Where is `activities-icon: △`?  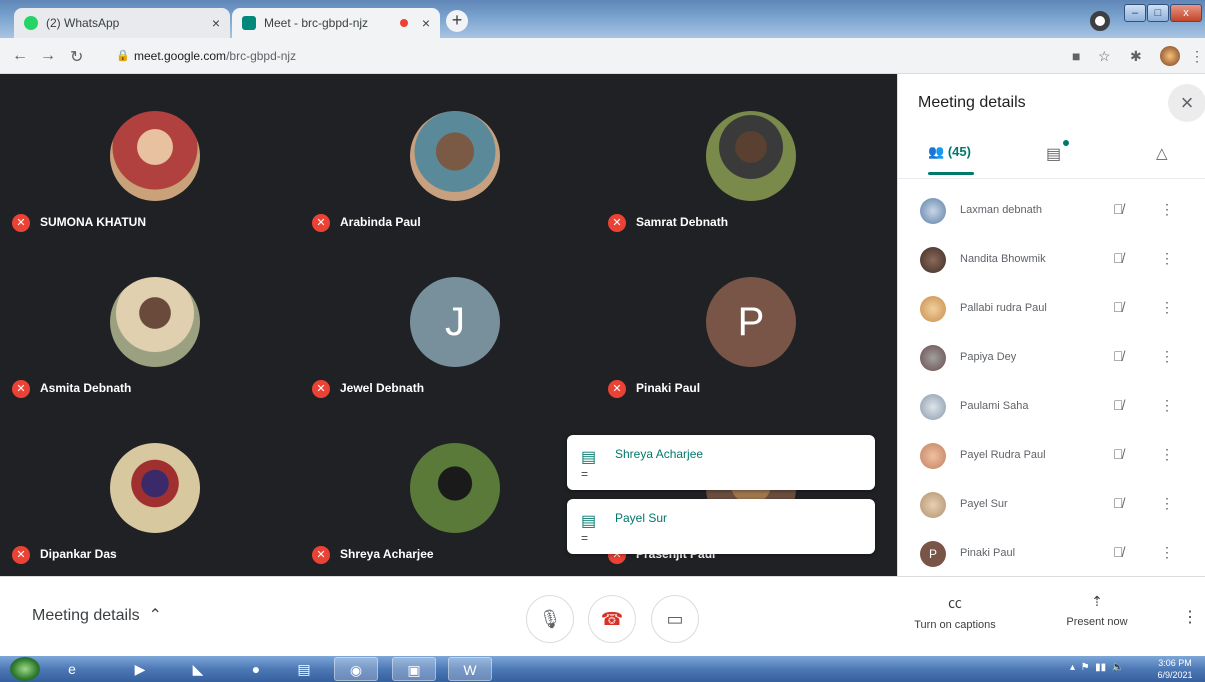 activities-icon: △ is located at coordinates (1162, 153).